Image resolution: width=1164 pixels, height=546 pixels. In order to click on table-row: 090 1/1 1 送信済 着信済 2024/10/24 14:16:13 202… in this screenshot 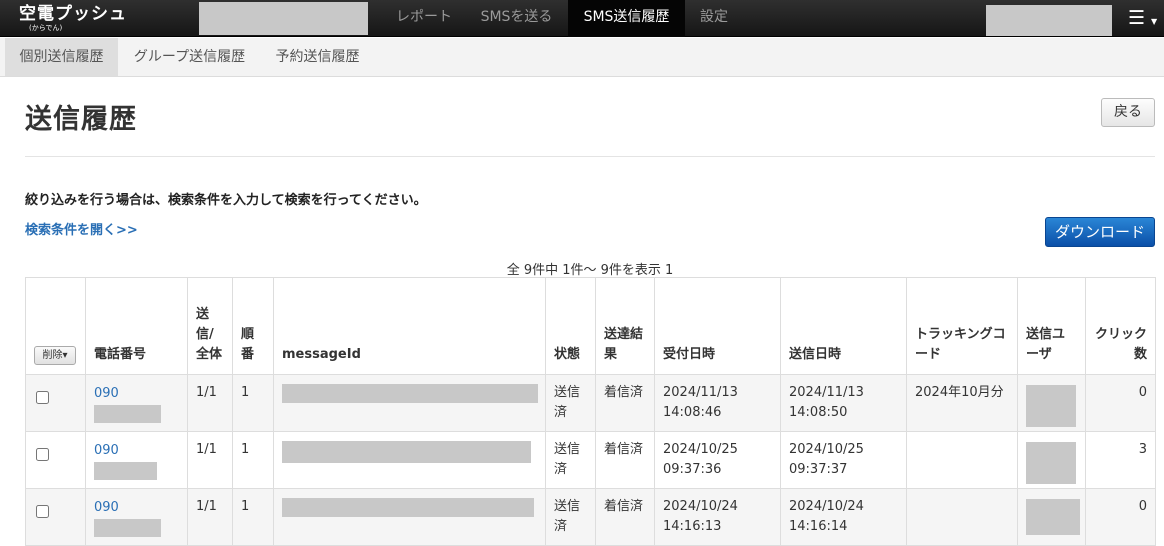, I will do `click(590, 517)`.